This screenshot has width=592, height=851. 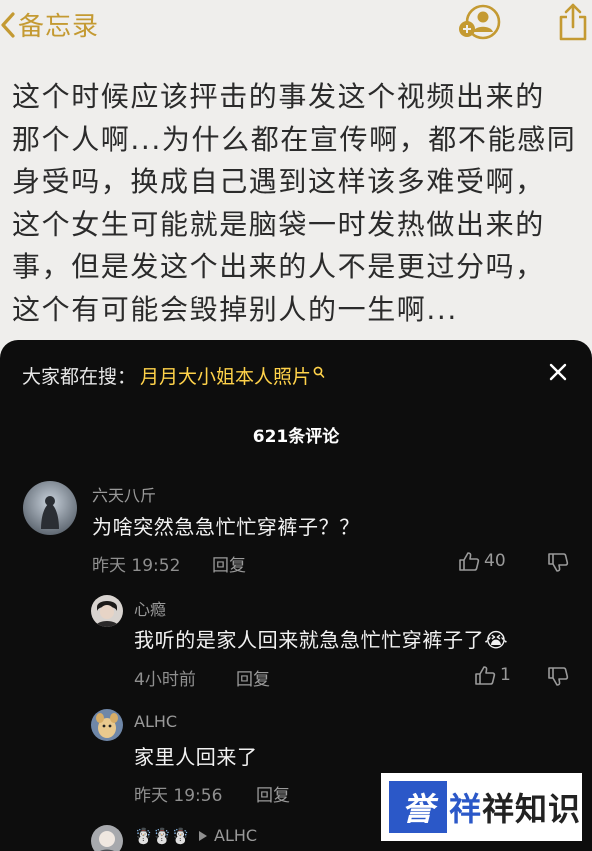 What do you see at coordinates (196, 757) in the screenshot?
I see `comment-text: 家里人回来了` at bounding box center [196, 757].